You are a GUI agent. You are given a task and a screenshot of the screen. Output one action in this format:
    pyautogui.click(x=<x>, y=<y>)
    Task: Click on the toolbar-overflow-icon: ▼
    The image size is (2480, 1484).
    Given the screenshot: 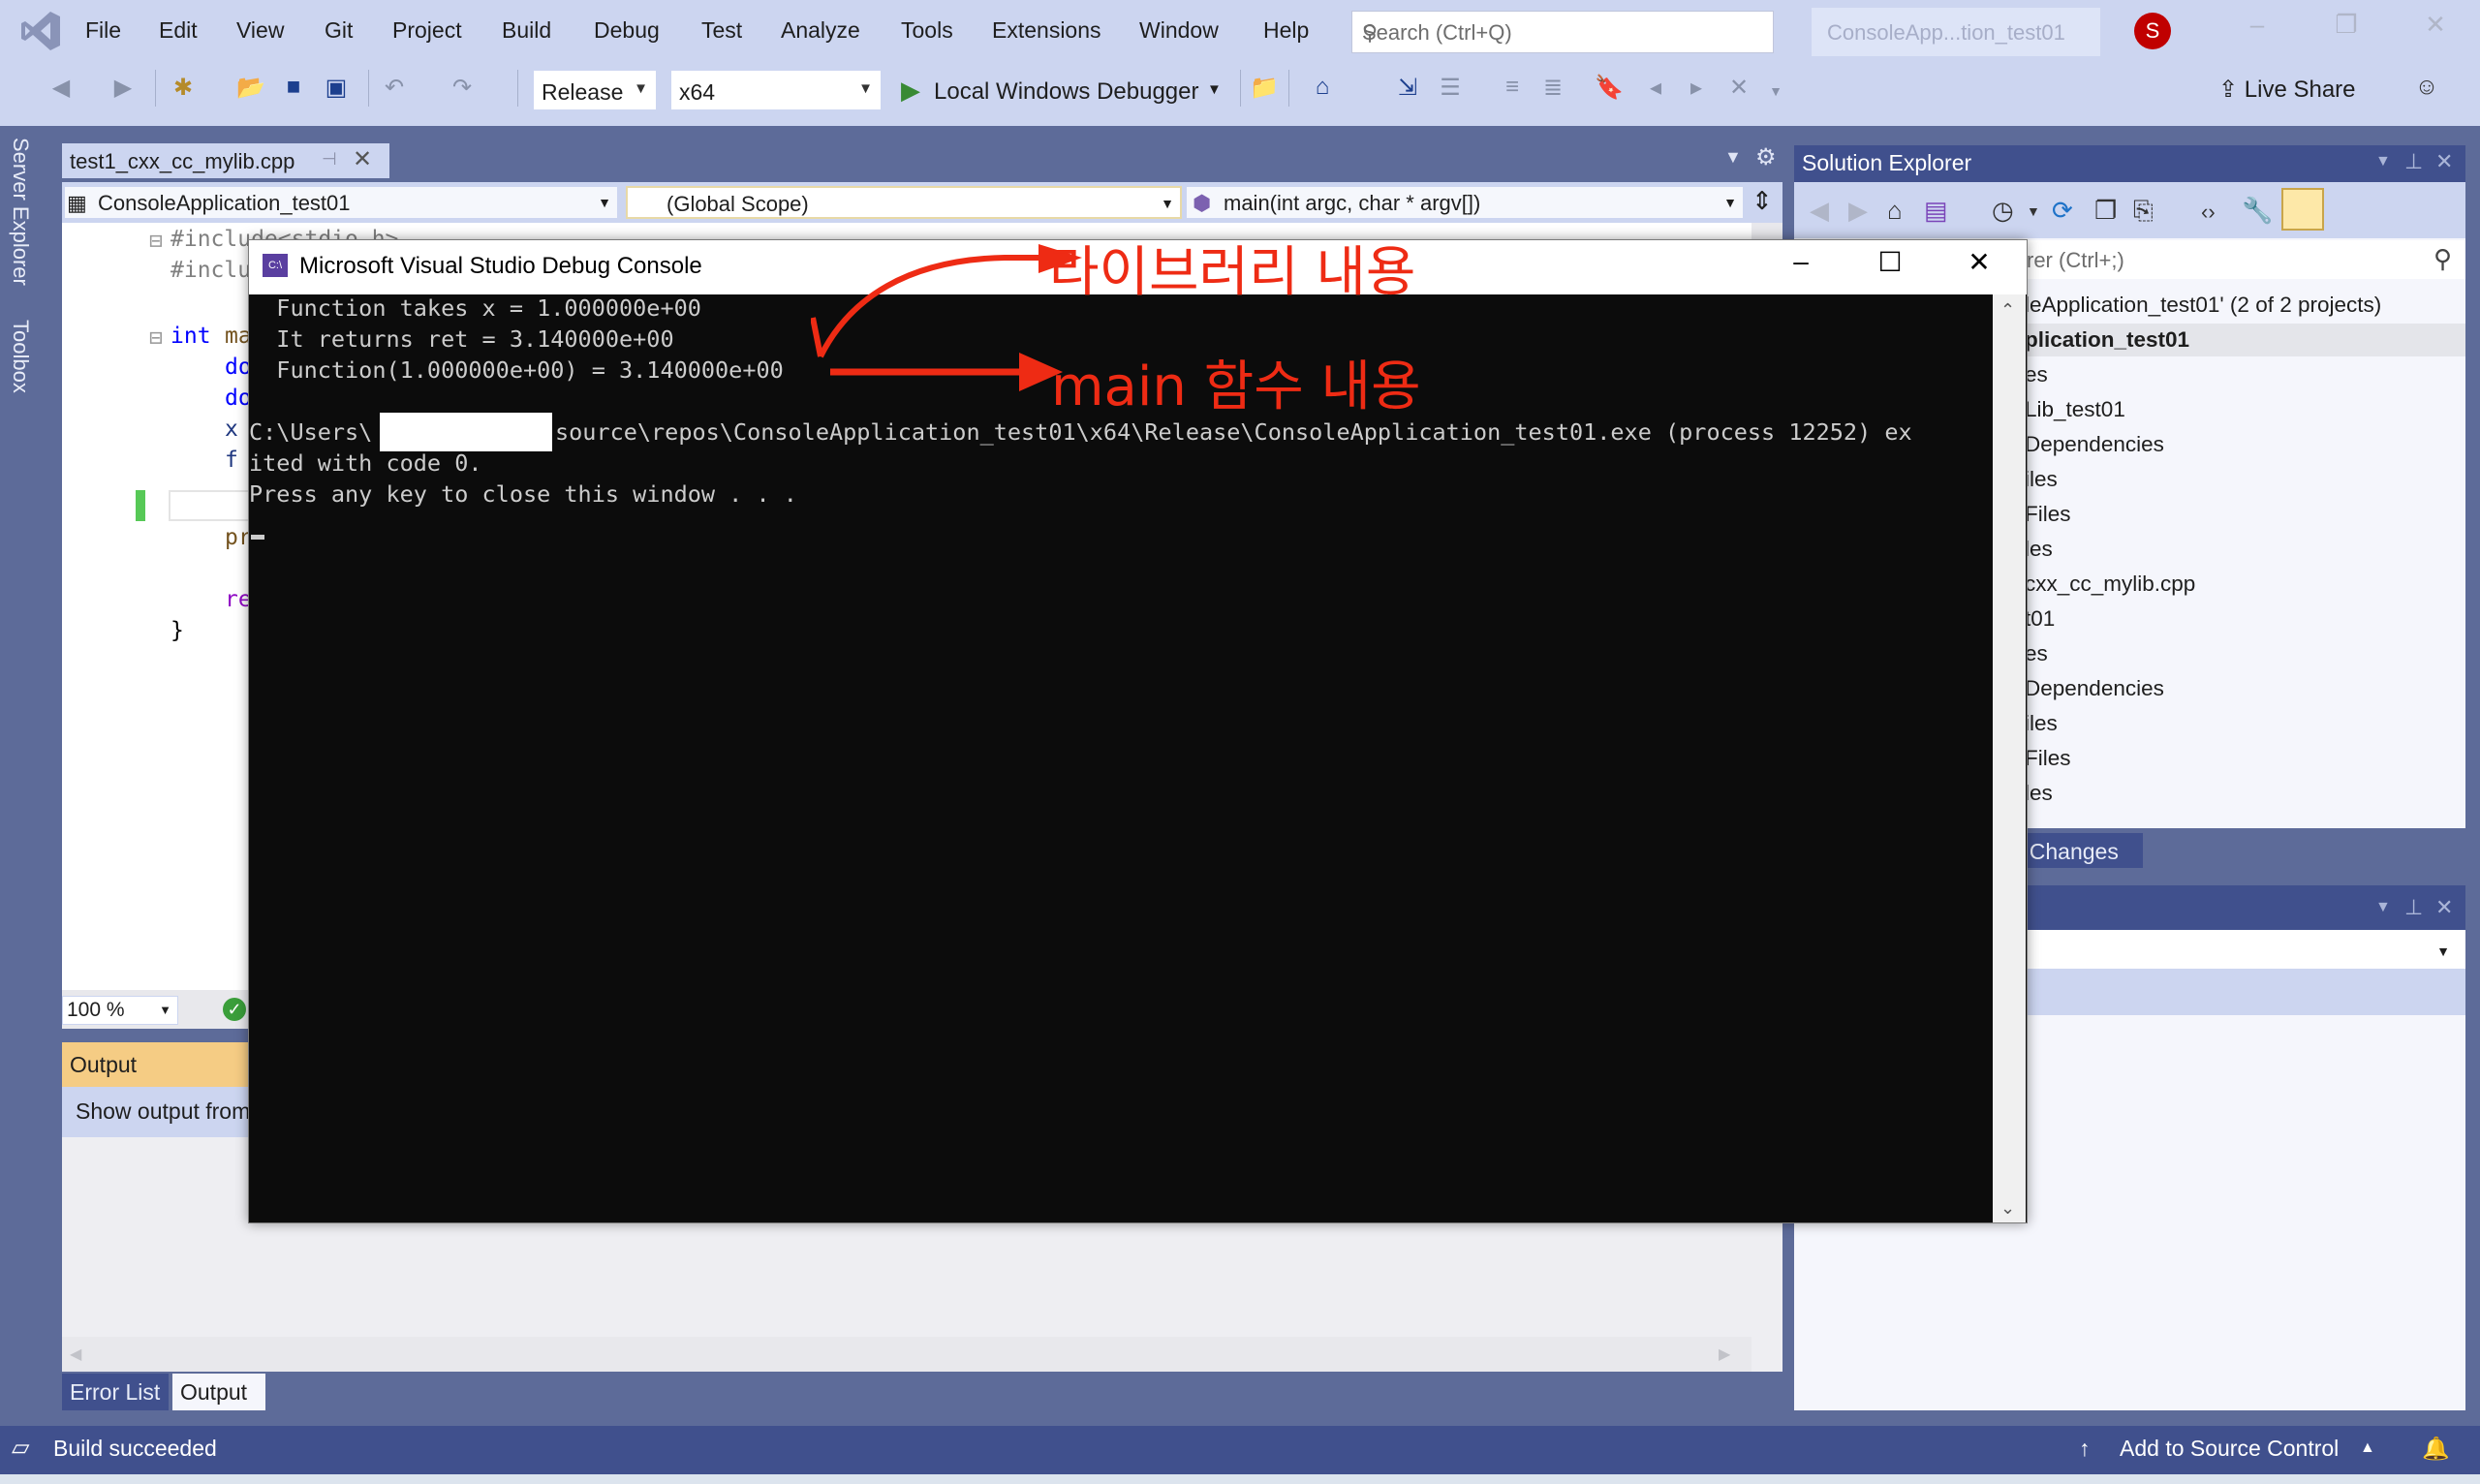 What is the action you would take?
    pyautogui.click(x=1775, y=91)
    